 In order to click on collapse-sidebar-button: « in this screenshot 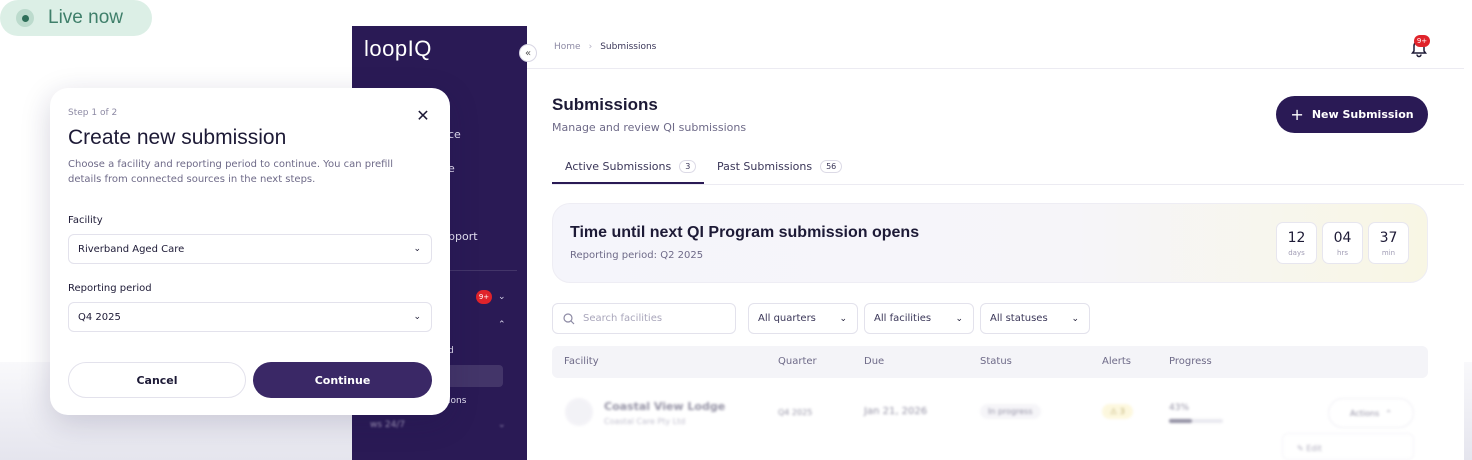, I will do `click(528, 53)`.